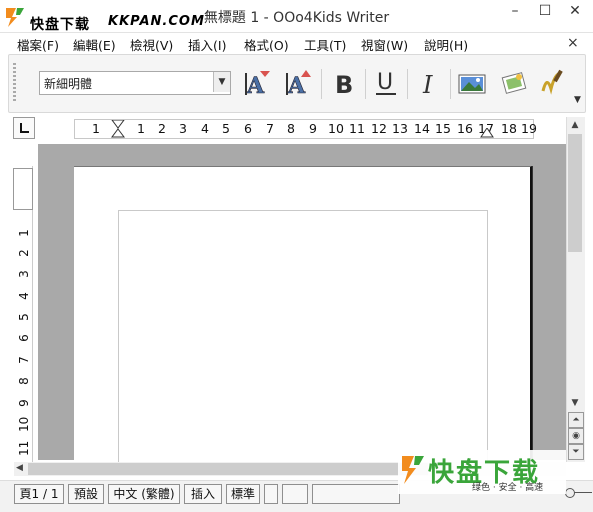 The width and height of the screenshot is (593, 512). Describe the element at coordinates (583, 492) in the screenshot. I see `zoom-slider` at that location.